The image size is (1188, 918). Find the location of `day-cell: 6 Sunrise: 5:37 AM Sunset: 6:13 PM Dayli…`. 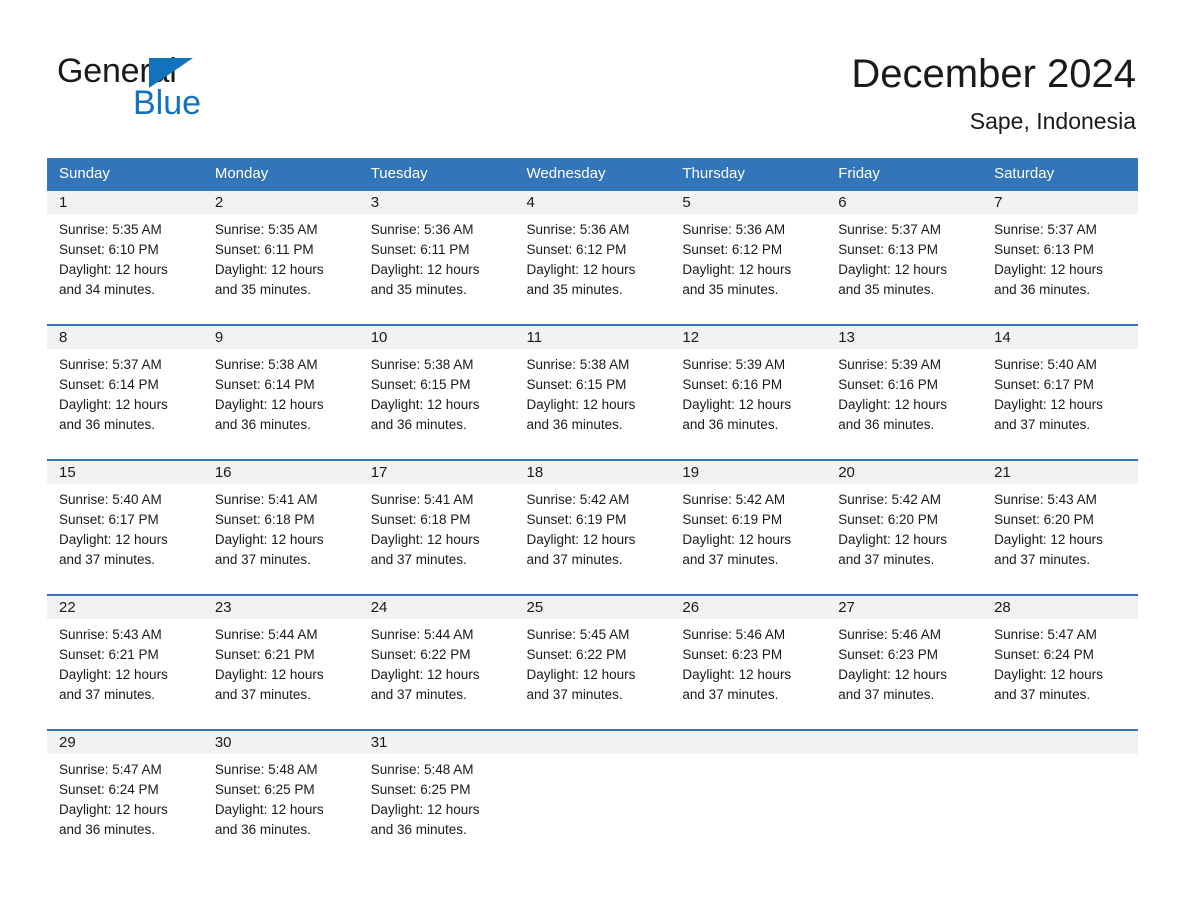

day-cell: 6 Sunrise: 5:37 AM Sunset: 6:13 PM Dayli… is located at coordinates (904, 257).